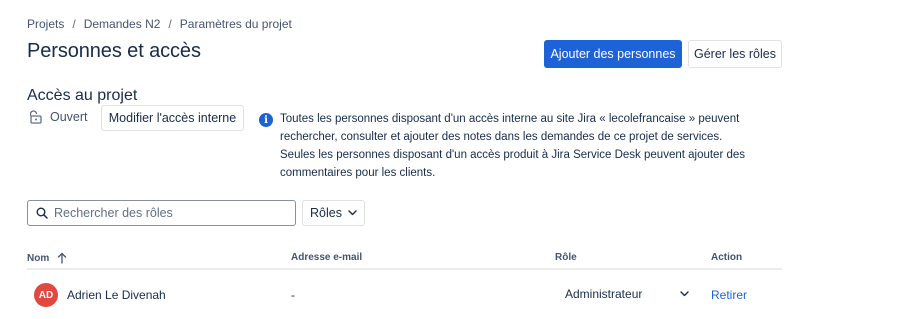 This screenshot has width=912, height=319. I want to click on project-access-title: Accès au projet, so click(82, 95).